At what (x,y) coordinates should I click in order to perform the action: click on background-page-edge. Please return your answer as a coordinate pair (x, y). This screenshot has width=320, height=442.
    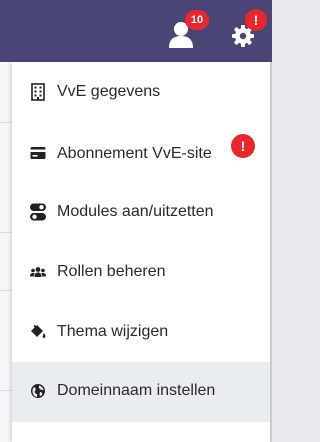
    Looking at the image, I should click on (271, 252).